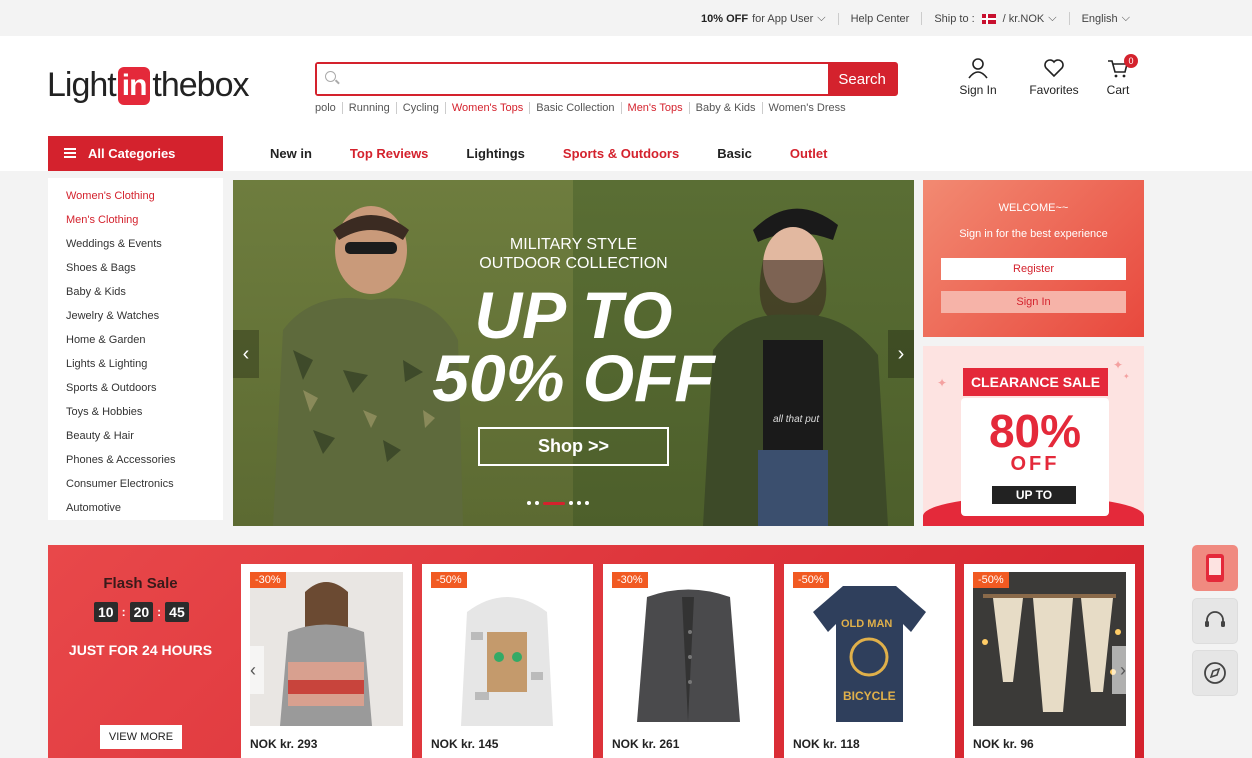 This screenshot has width=1252, height=758. Describe the element at coordinates (1215, 621) in the screenshot. I see `customer-service-button` at that location.